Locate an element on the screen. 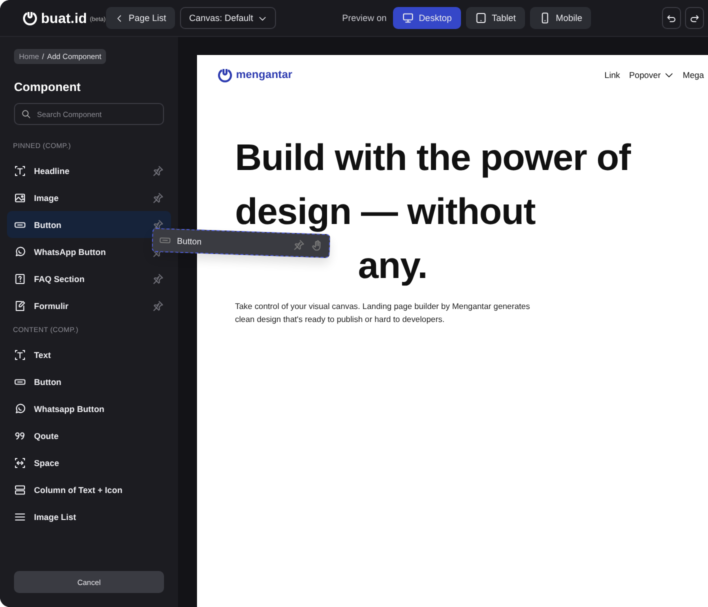 This screenshot has height=607, width=708. page-list-button: Page List is located at coordinates (141, 18).